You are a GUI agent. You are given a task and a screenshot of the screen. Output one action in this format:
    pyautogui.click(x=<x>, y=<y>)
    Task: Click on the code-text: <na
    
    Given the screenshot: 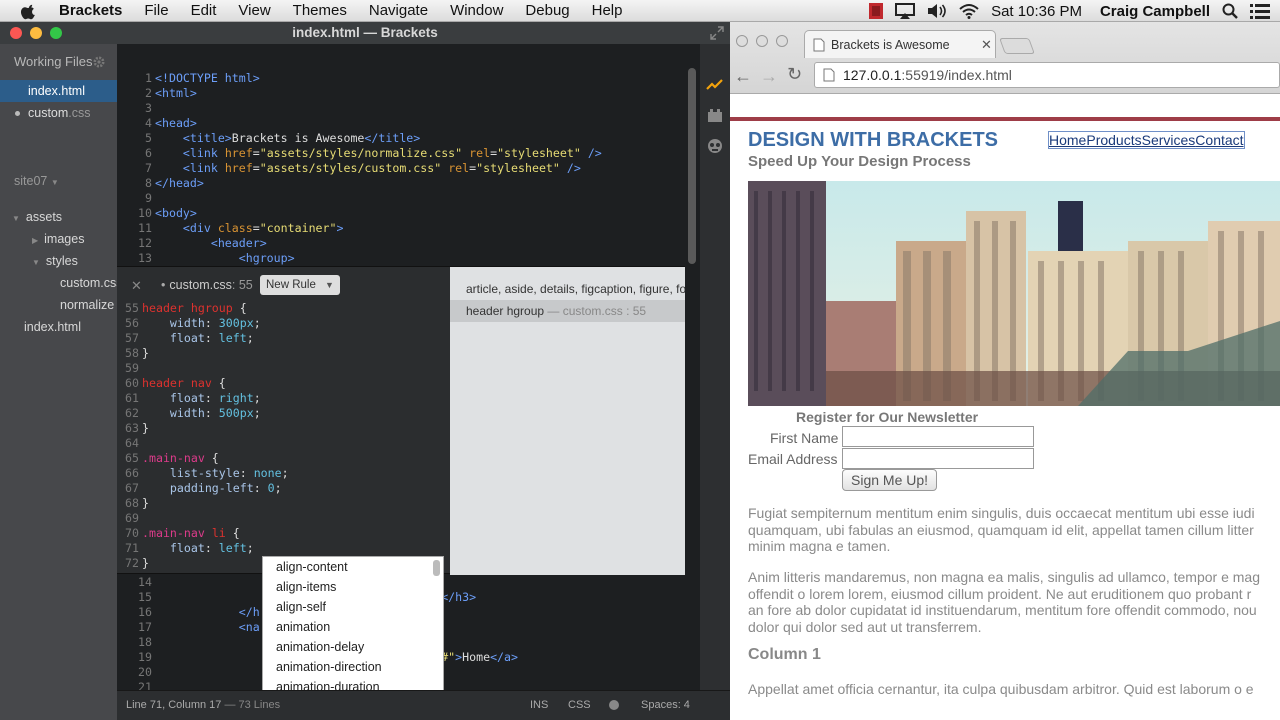 What is the action you would take?
    pyautogui.click(x=207, y=627)
    